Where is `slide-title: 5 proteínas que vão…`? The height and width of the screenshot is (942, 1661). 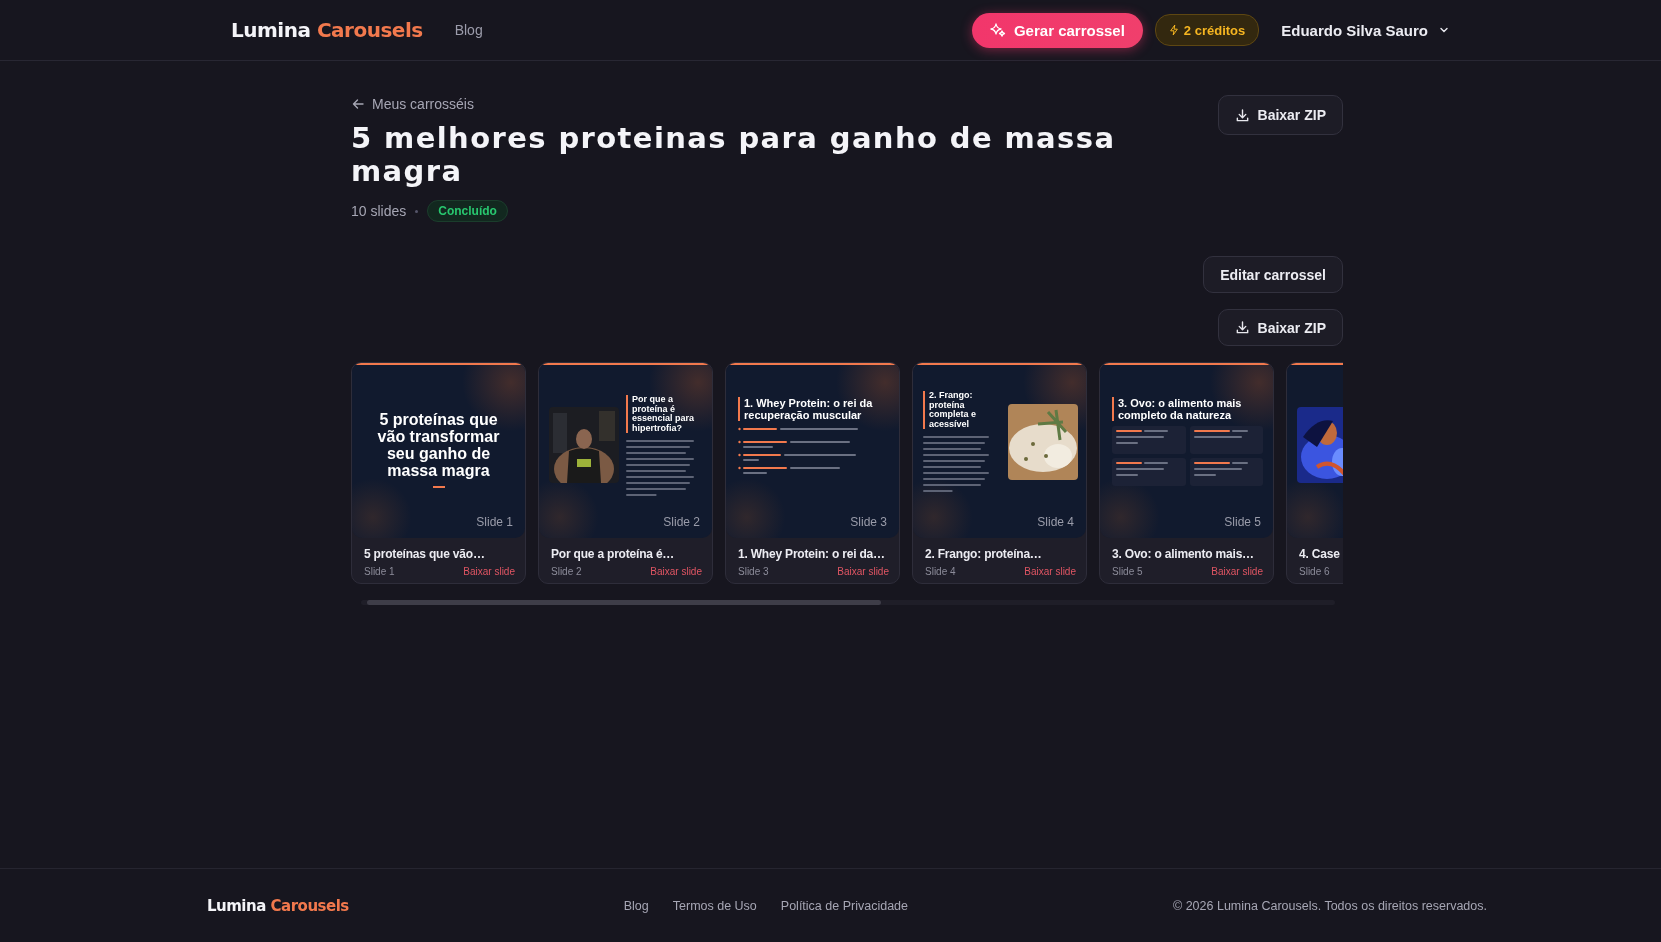 slide-title: 5 proteínas que vão… is located at coordinates (424, 554).